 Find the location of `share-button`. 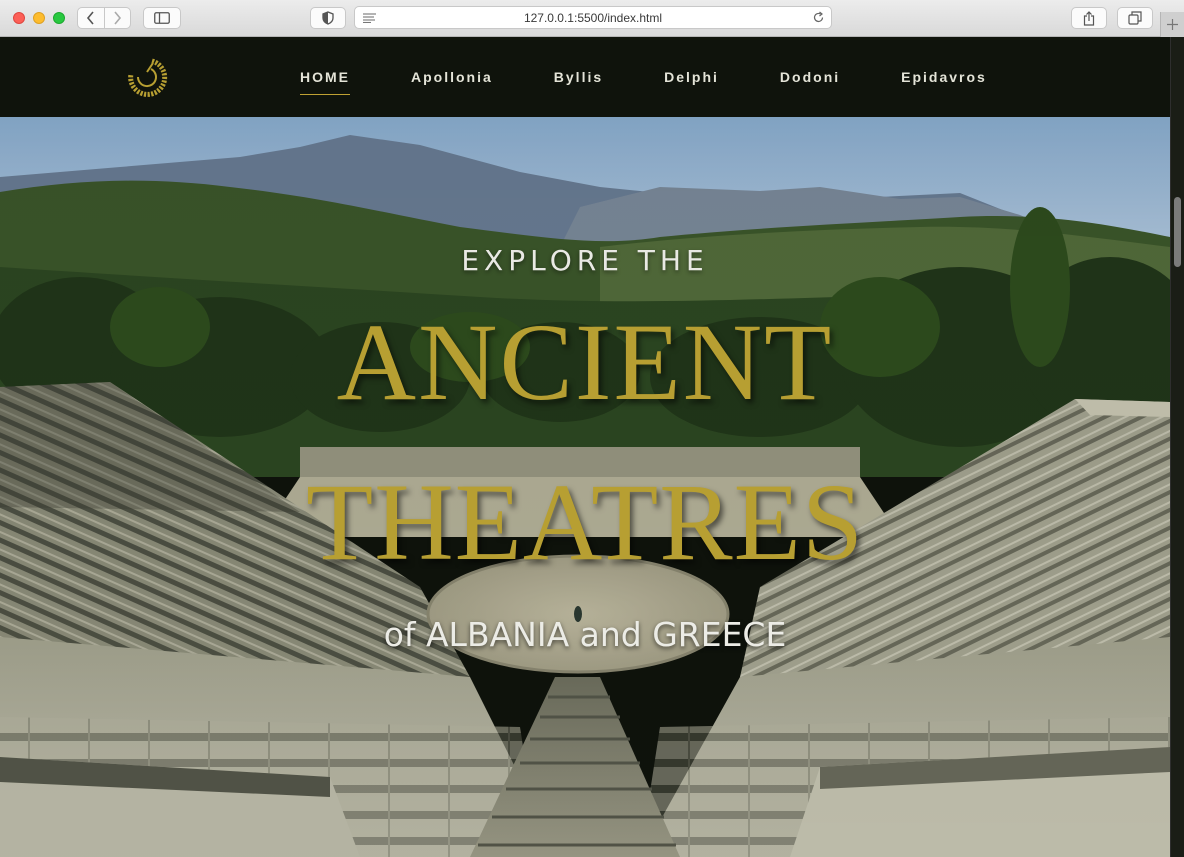

share-button is located at coordinates (1089, 18).